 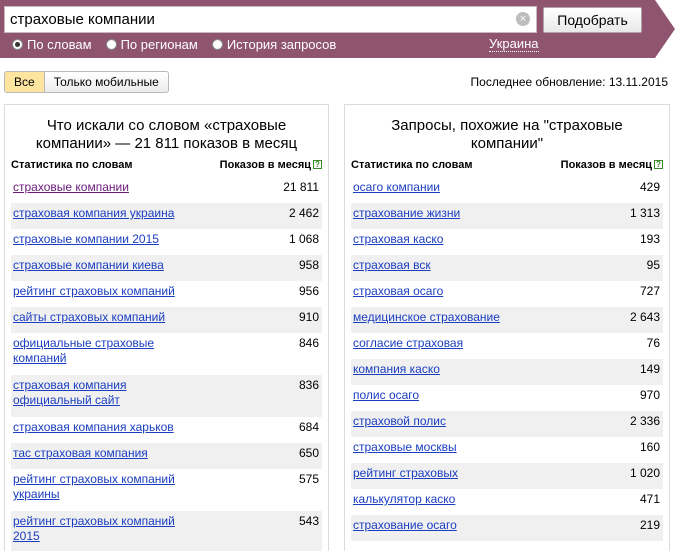 What do you see at coordinates (83, 393) in the screenshot?
I see `keyword-link: страховая компания официальный сайт` at bounding box center [83, 393].